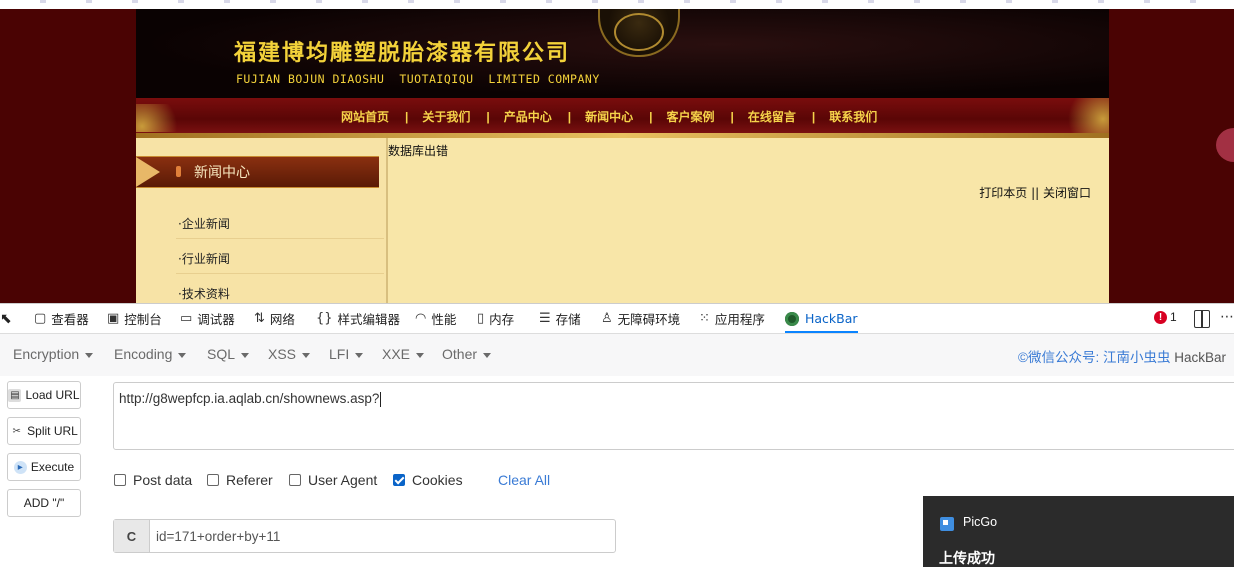  I want to click on tab-console: ▣ 控制台, so click(134, 318).